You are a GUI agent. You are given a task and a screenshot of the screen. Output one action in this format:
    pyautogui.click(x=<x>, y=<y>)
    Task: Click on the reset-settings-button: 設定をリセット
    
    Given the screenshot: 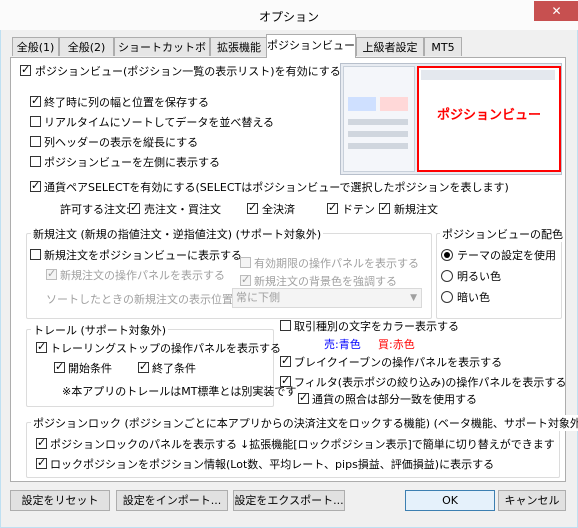 What is the action you would take?
    pyautogui.click(x=60, y=500)
    